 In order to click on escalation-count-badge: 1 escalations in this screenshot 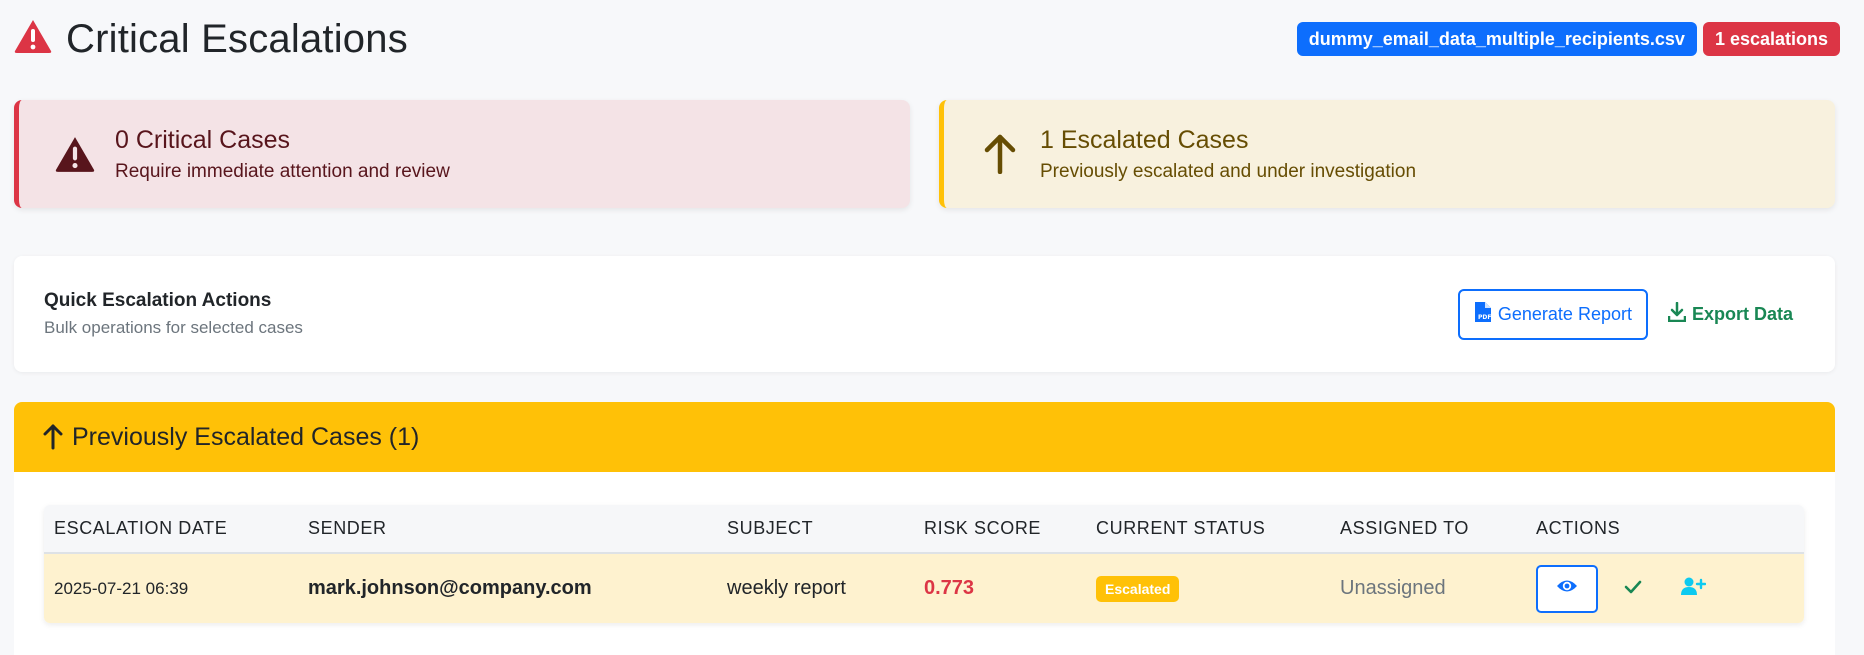, I will do `click(1771, 39)`.